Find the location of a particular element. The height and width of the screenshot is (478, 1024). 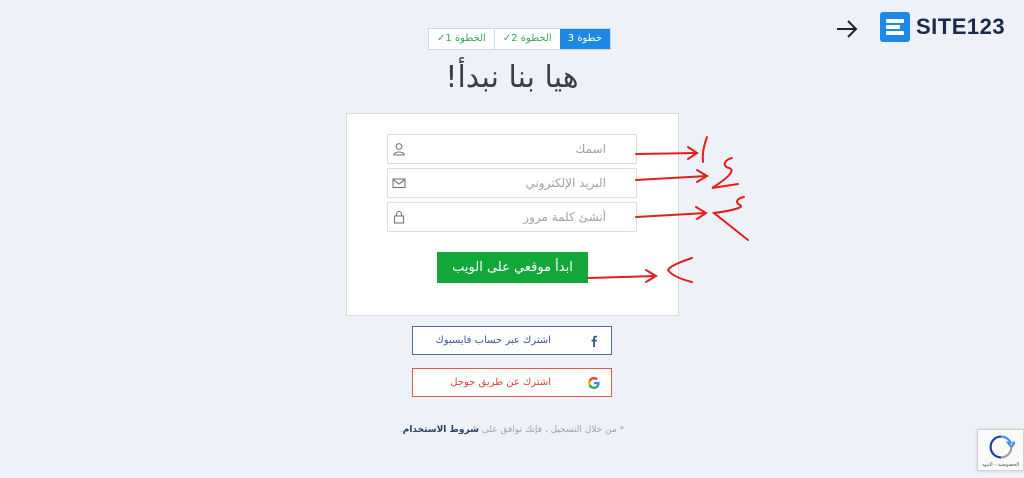

envelope-icon is located at coordinates (399, 183).